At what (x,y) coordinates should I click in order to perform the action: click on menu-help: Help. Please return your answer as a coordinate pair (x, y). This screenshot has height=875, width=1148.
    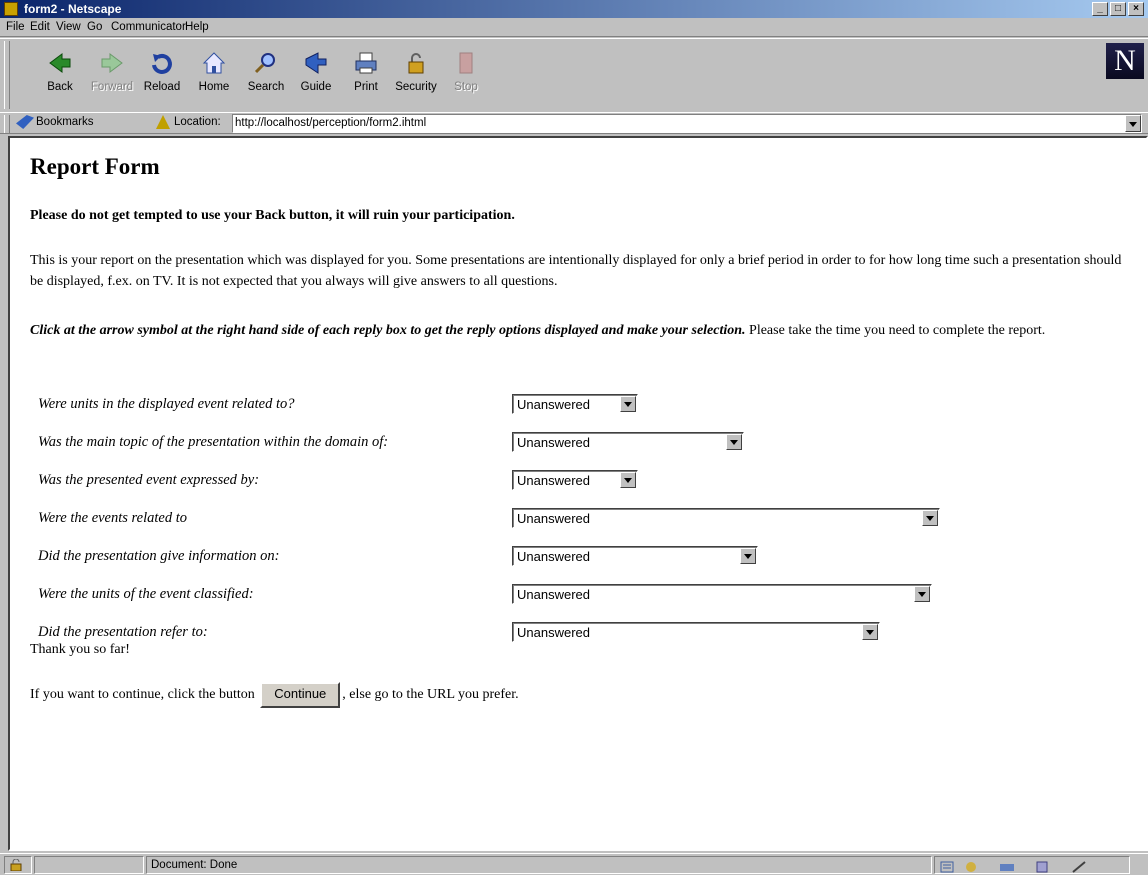
    Looking at the image, I should click on (197, 27).